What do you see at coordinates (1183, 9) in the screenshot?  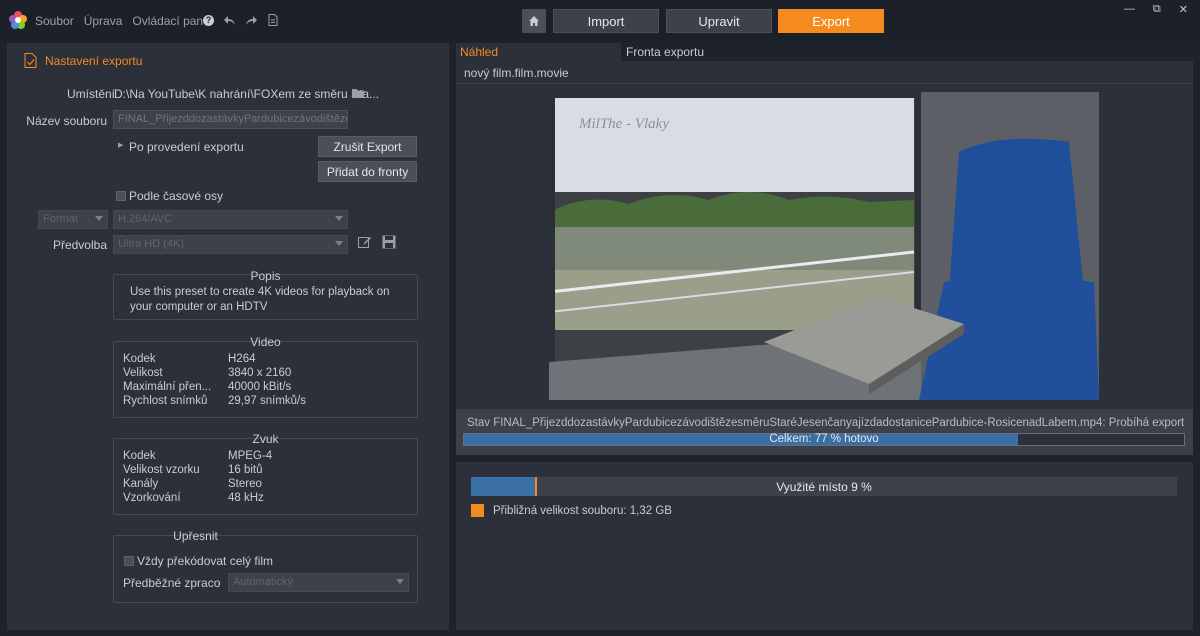 I see `close-icon: ✕` at bounding box center [1183, 9].